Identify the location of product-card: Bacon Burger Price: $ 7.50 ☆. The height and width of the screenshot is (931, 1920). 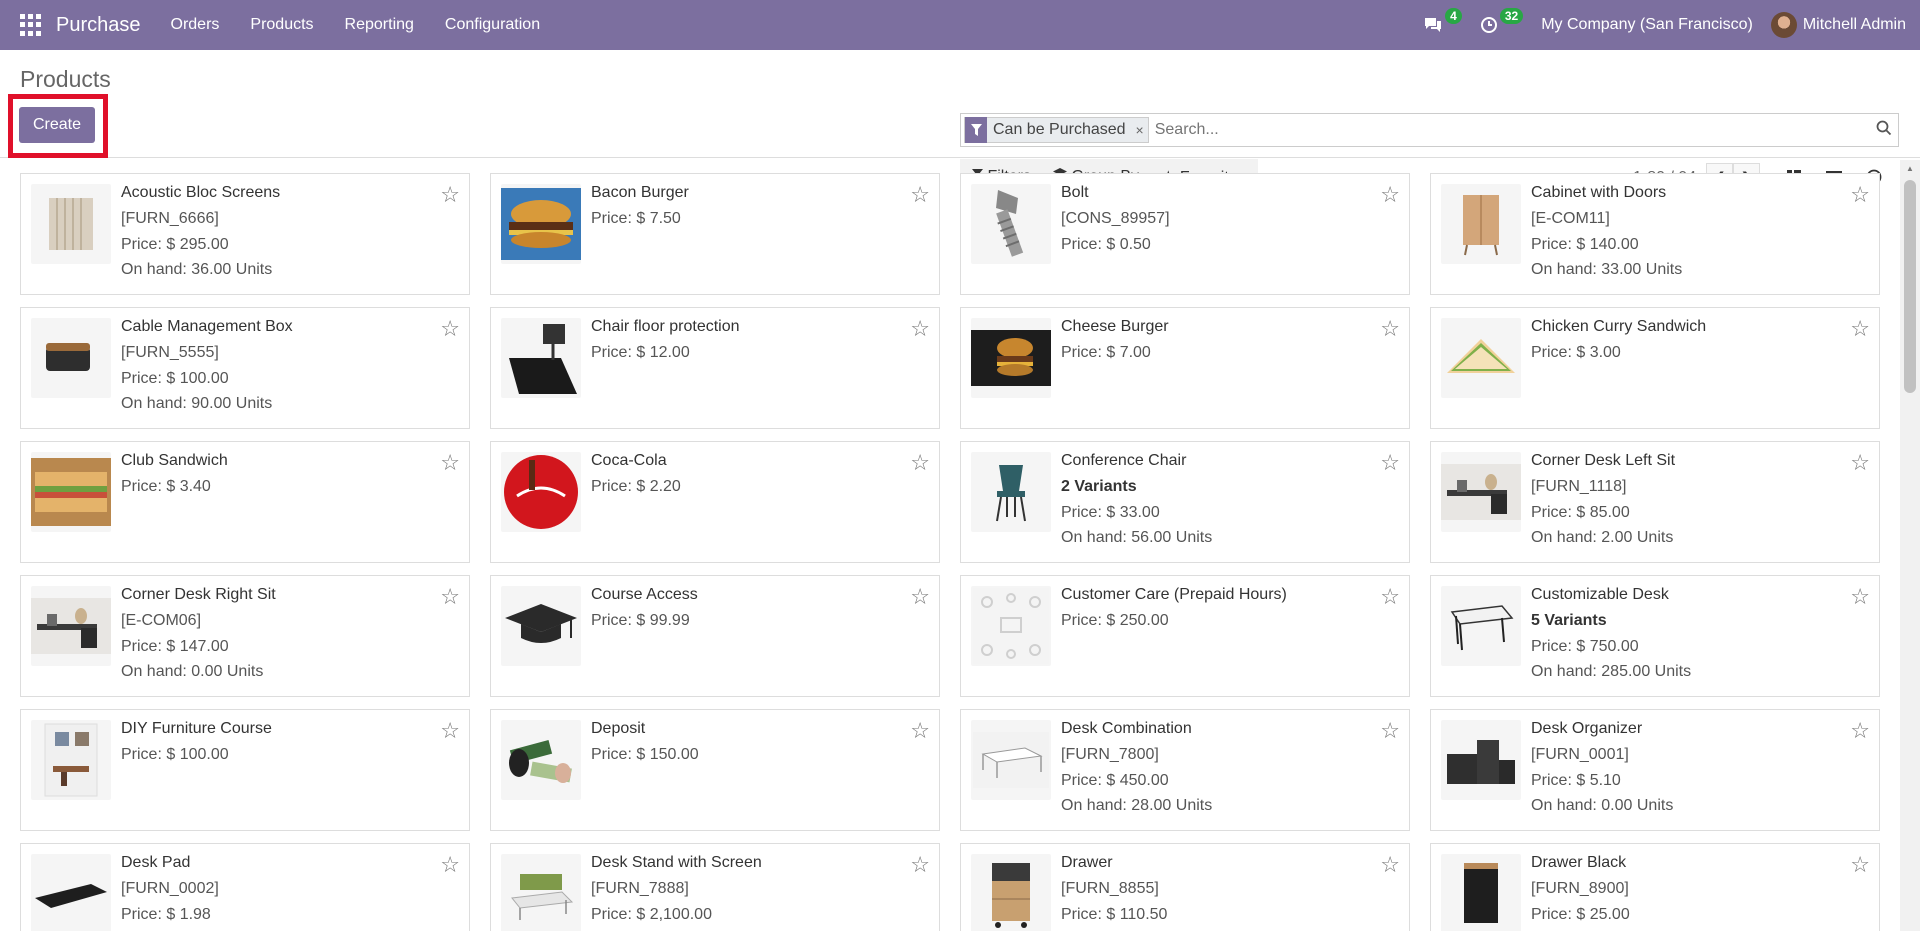
(715, 234).